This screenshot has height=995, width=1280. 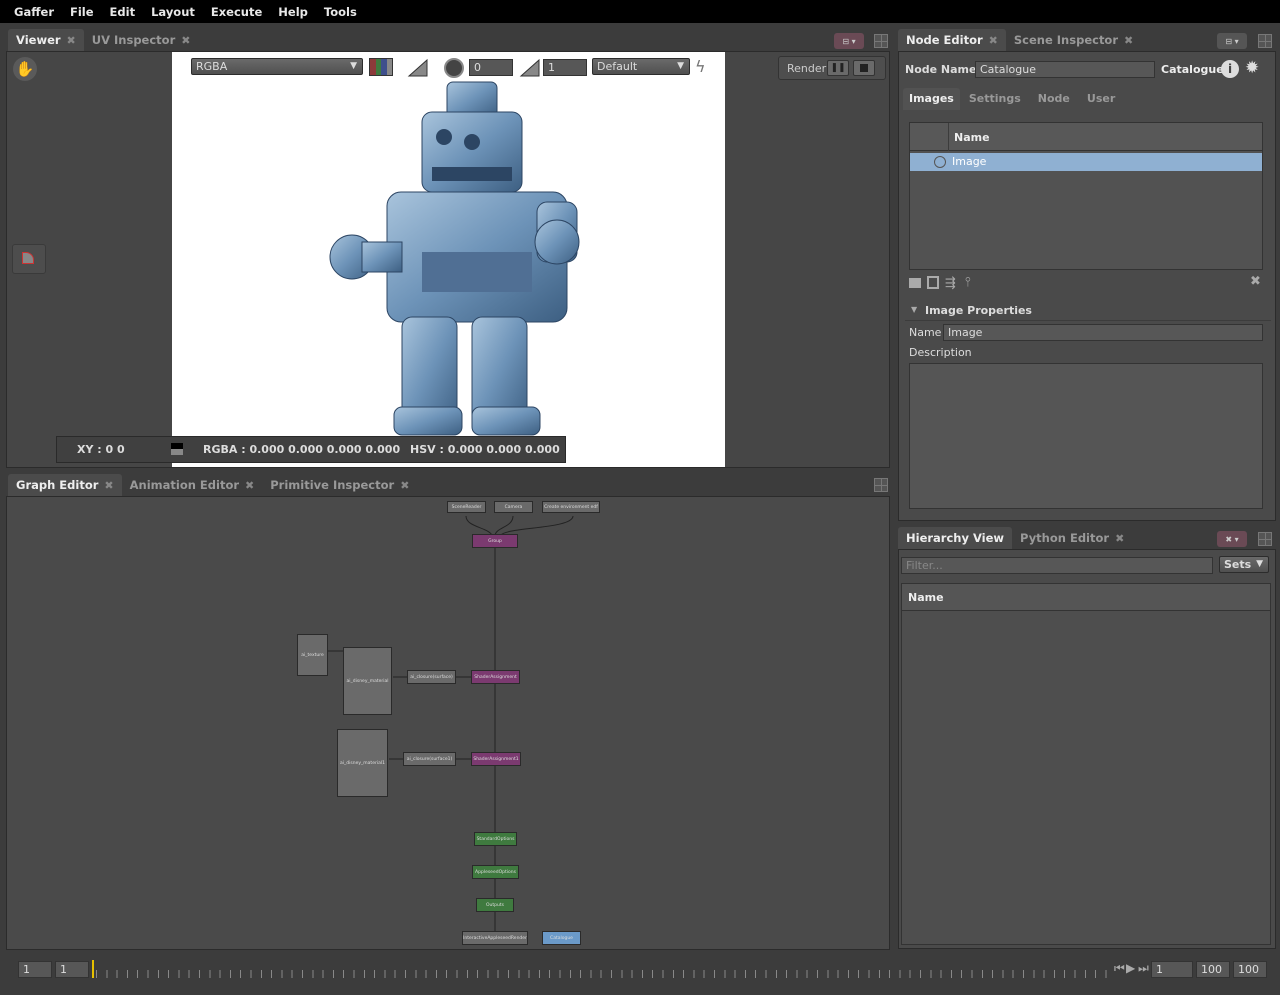 What do you see at coordinates (236, 12) in the screenshot?
I see `menu-execute: Execute` at bounding box center [236, 12].